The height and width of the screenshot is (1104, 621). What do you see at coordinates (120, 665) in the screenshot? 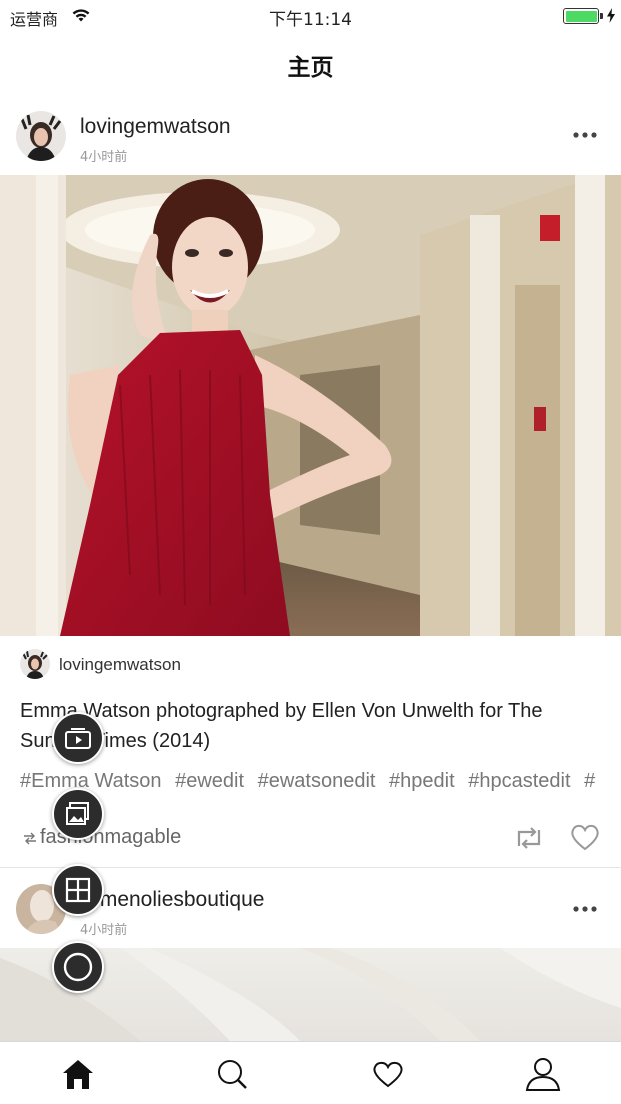
I see `source-username: lovingemwatson` at bounding box center [120, 665].